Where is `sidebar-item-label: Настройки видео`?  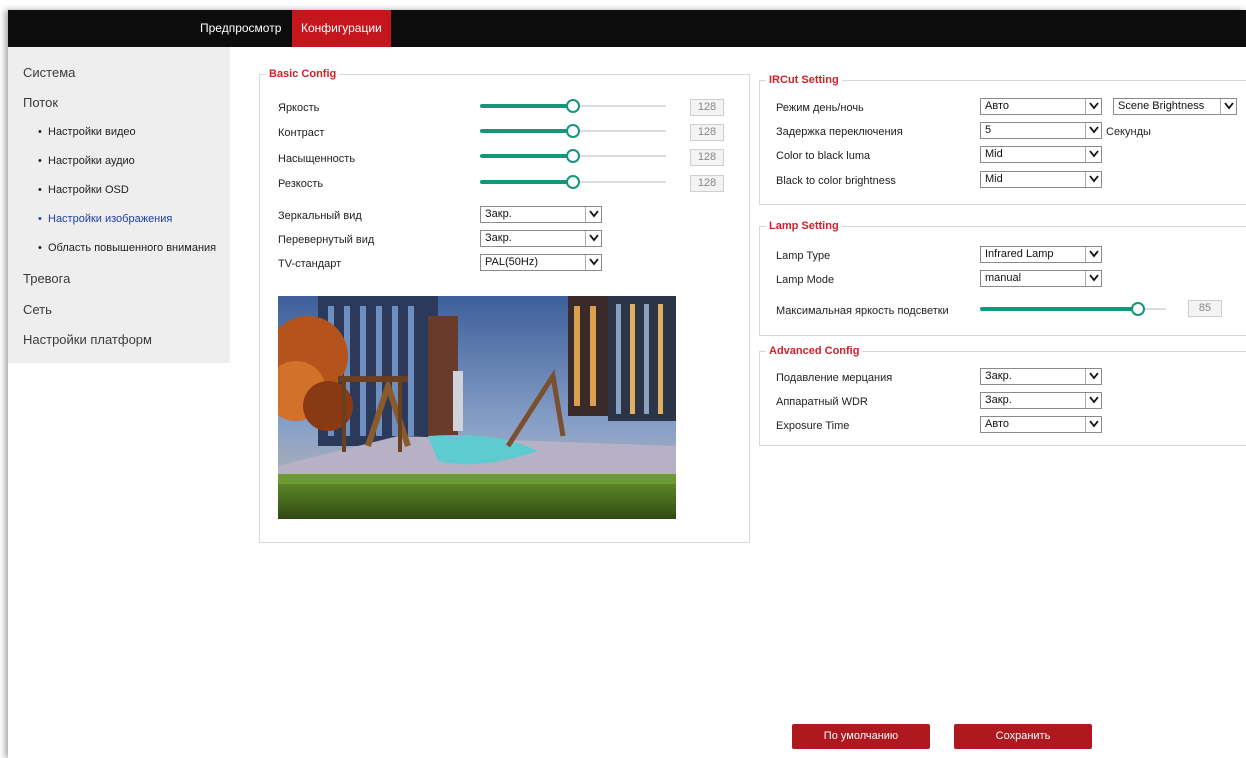
sidebar-item-label: Настройки видео is located at coordinates (92, 132).